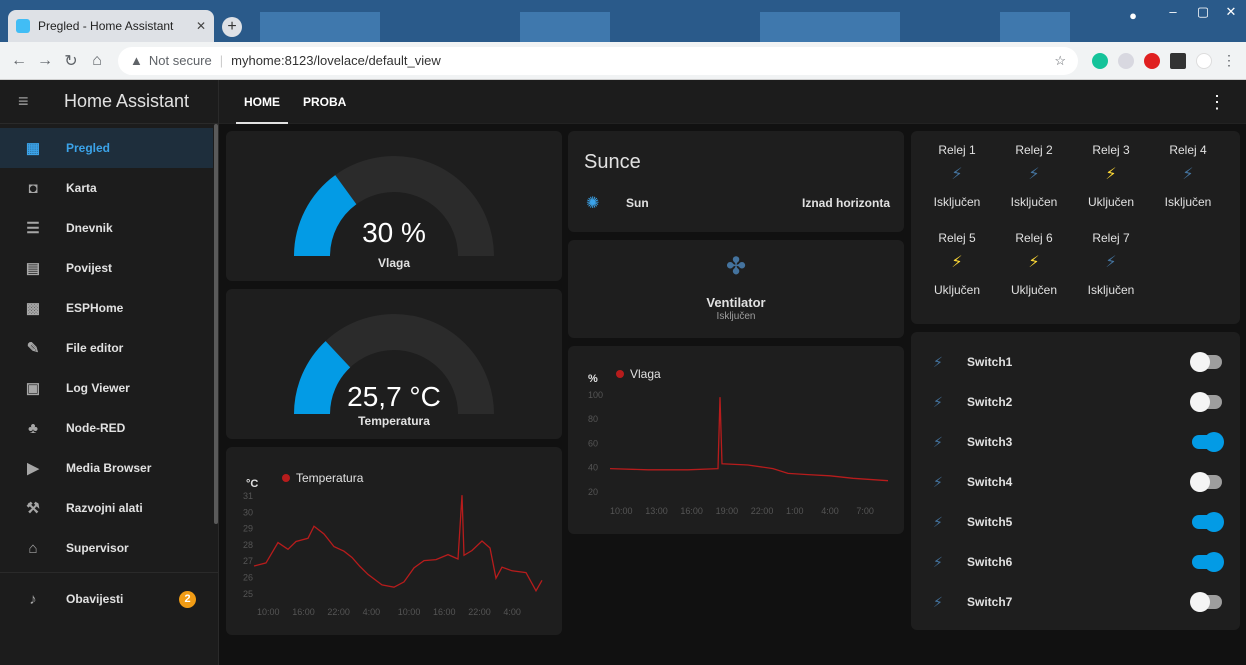  Describe the element at coordinates (33, 599) in the screenshot. I see `bell-icon: ♪` at that location.